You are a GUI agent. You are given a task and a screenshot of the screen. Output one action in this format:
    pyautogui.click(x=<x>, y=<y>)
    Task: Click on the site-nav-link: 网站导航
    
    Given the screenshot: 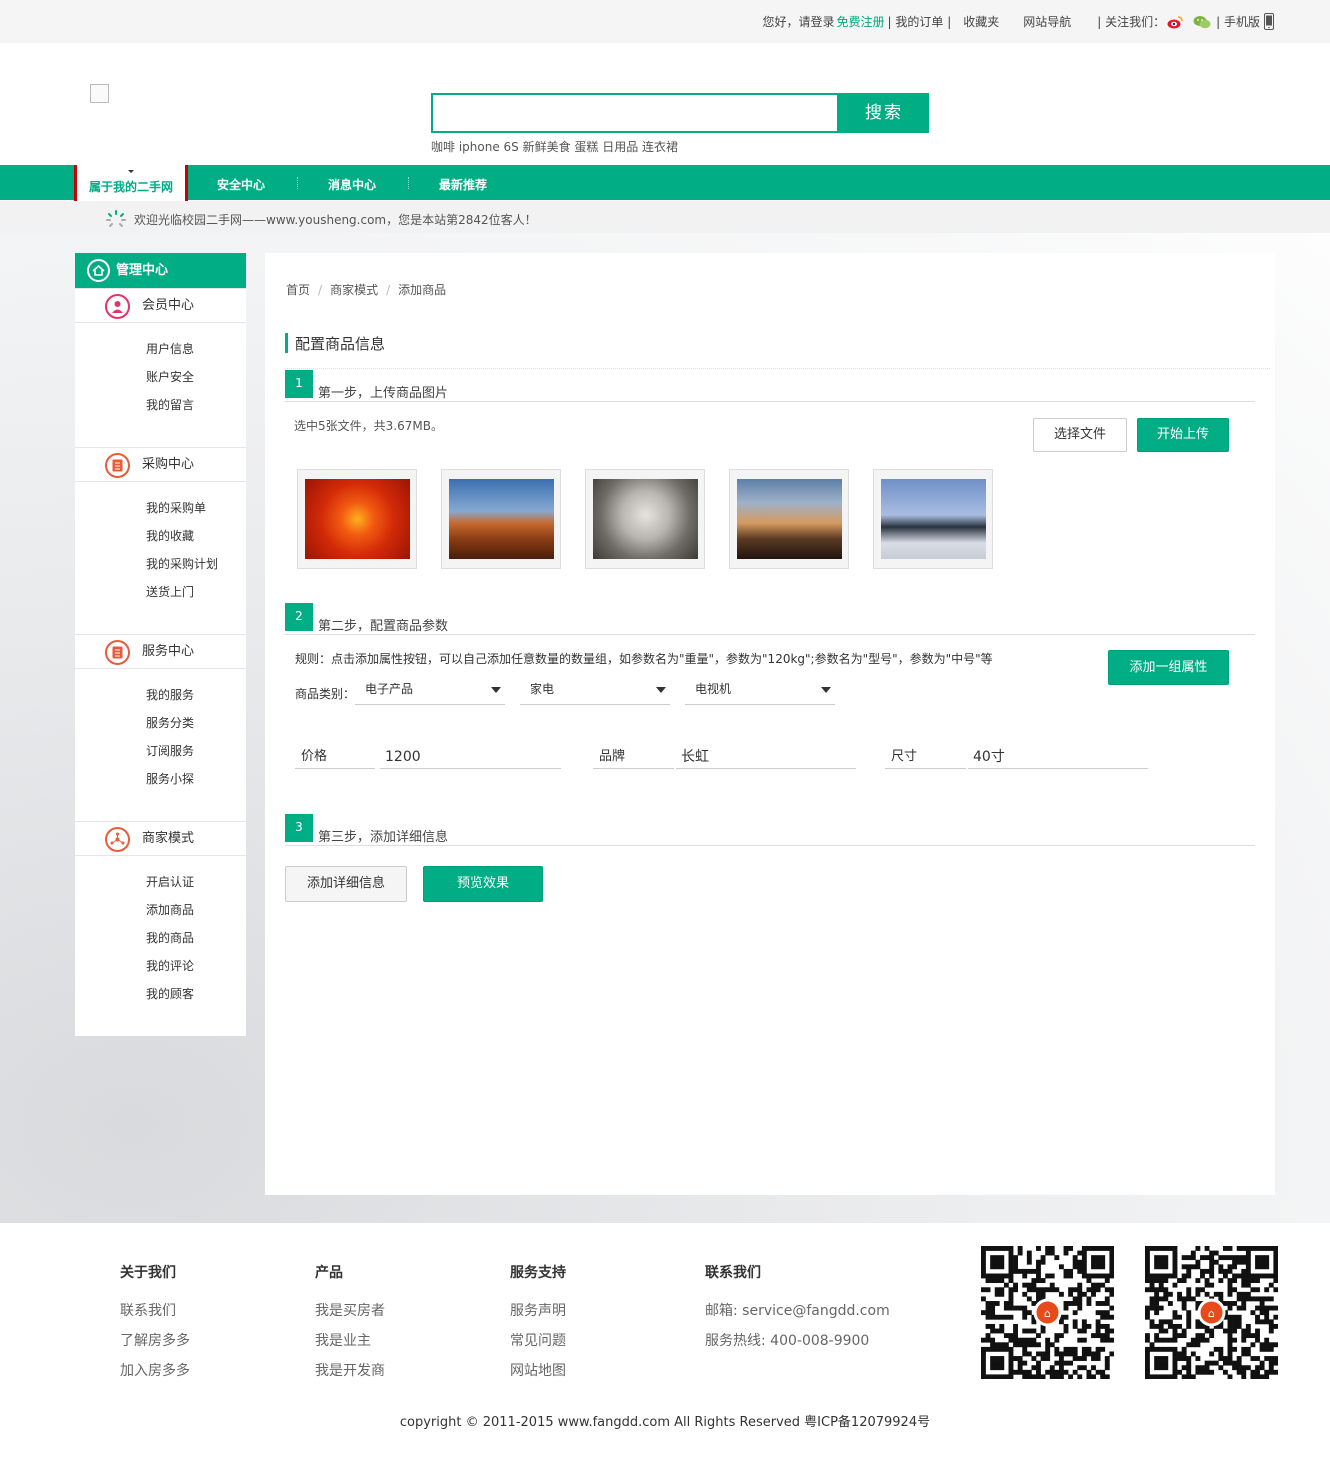 What is the action you would take?
    pyautogui.click(x=1047, y=21)
    